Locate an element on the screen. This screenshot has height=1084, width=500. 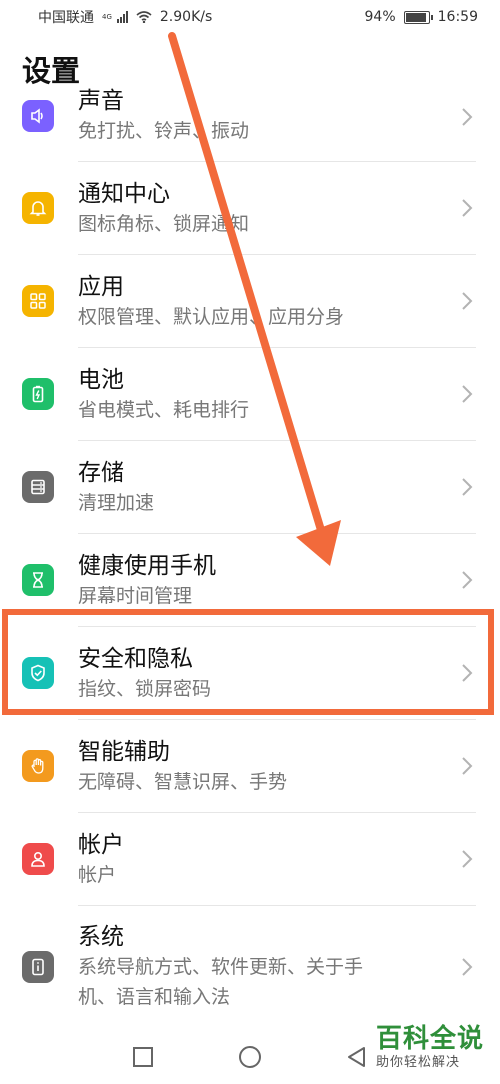
watermark-sub: 助你轻松解决 is located at coordinates (418, 1062).